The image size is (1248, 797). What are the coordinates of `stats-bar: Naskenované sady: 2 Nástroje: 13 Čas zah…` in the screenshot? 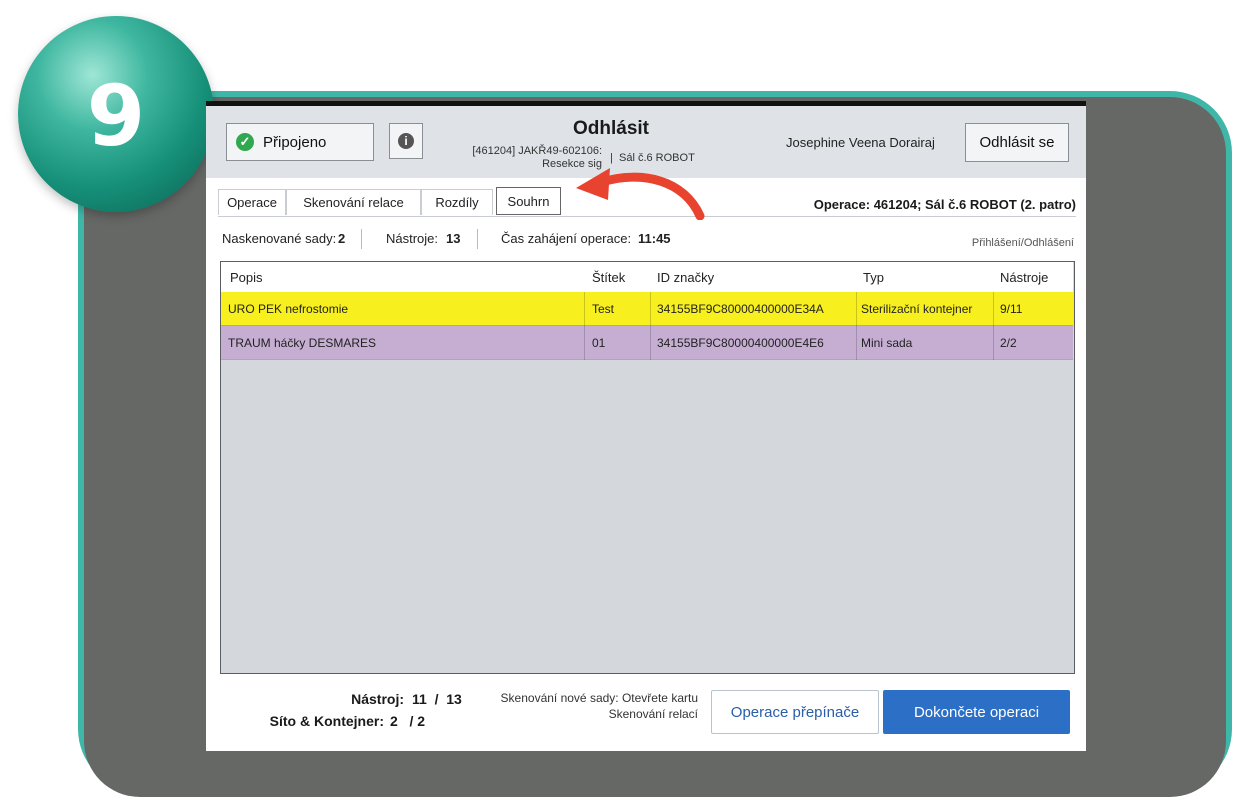 It's located at (652, 239).